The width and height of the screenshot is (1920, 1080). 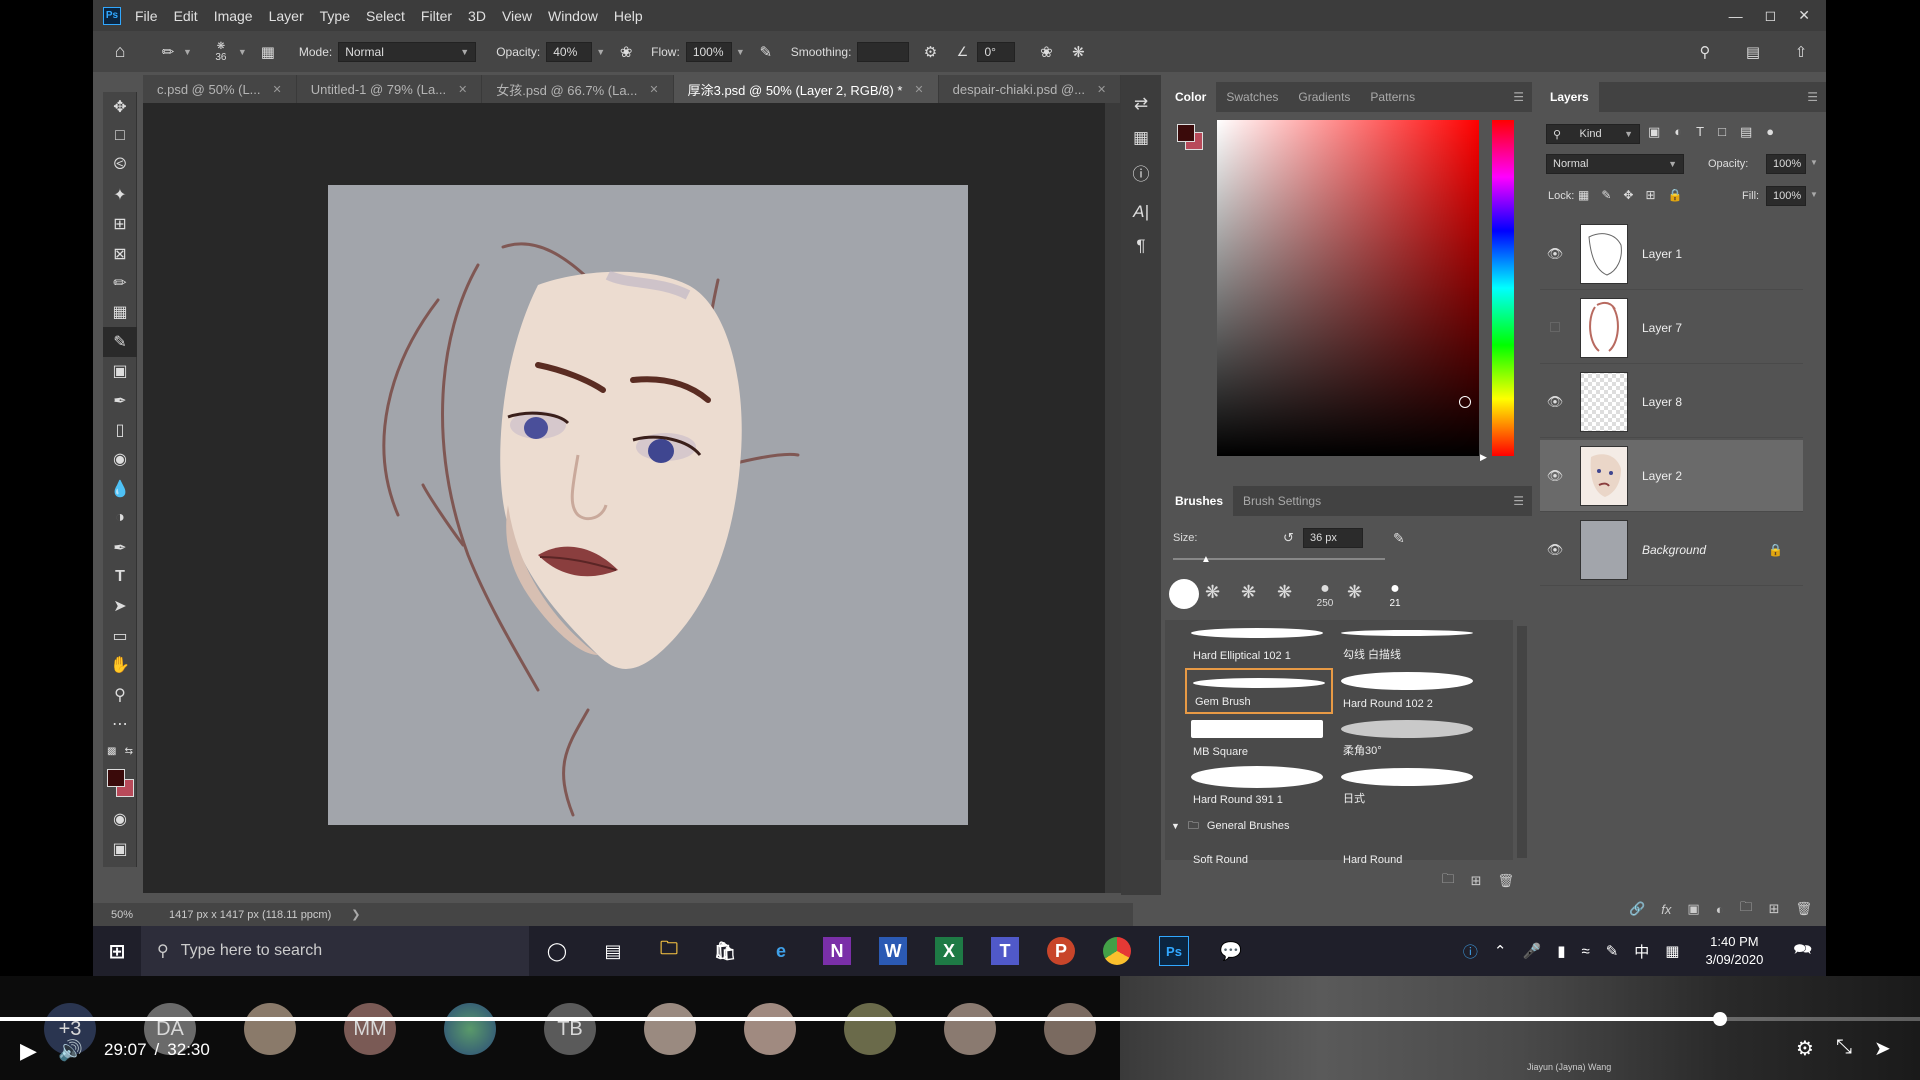 What do you see at coordinates (407, 51) in the screenshot?
I see `mode-select: Normal ▼` at bounding box center [407, 51].